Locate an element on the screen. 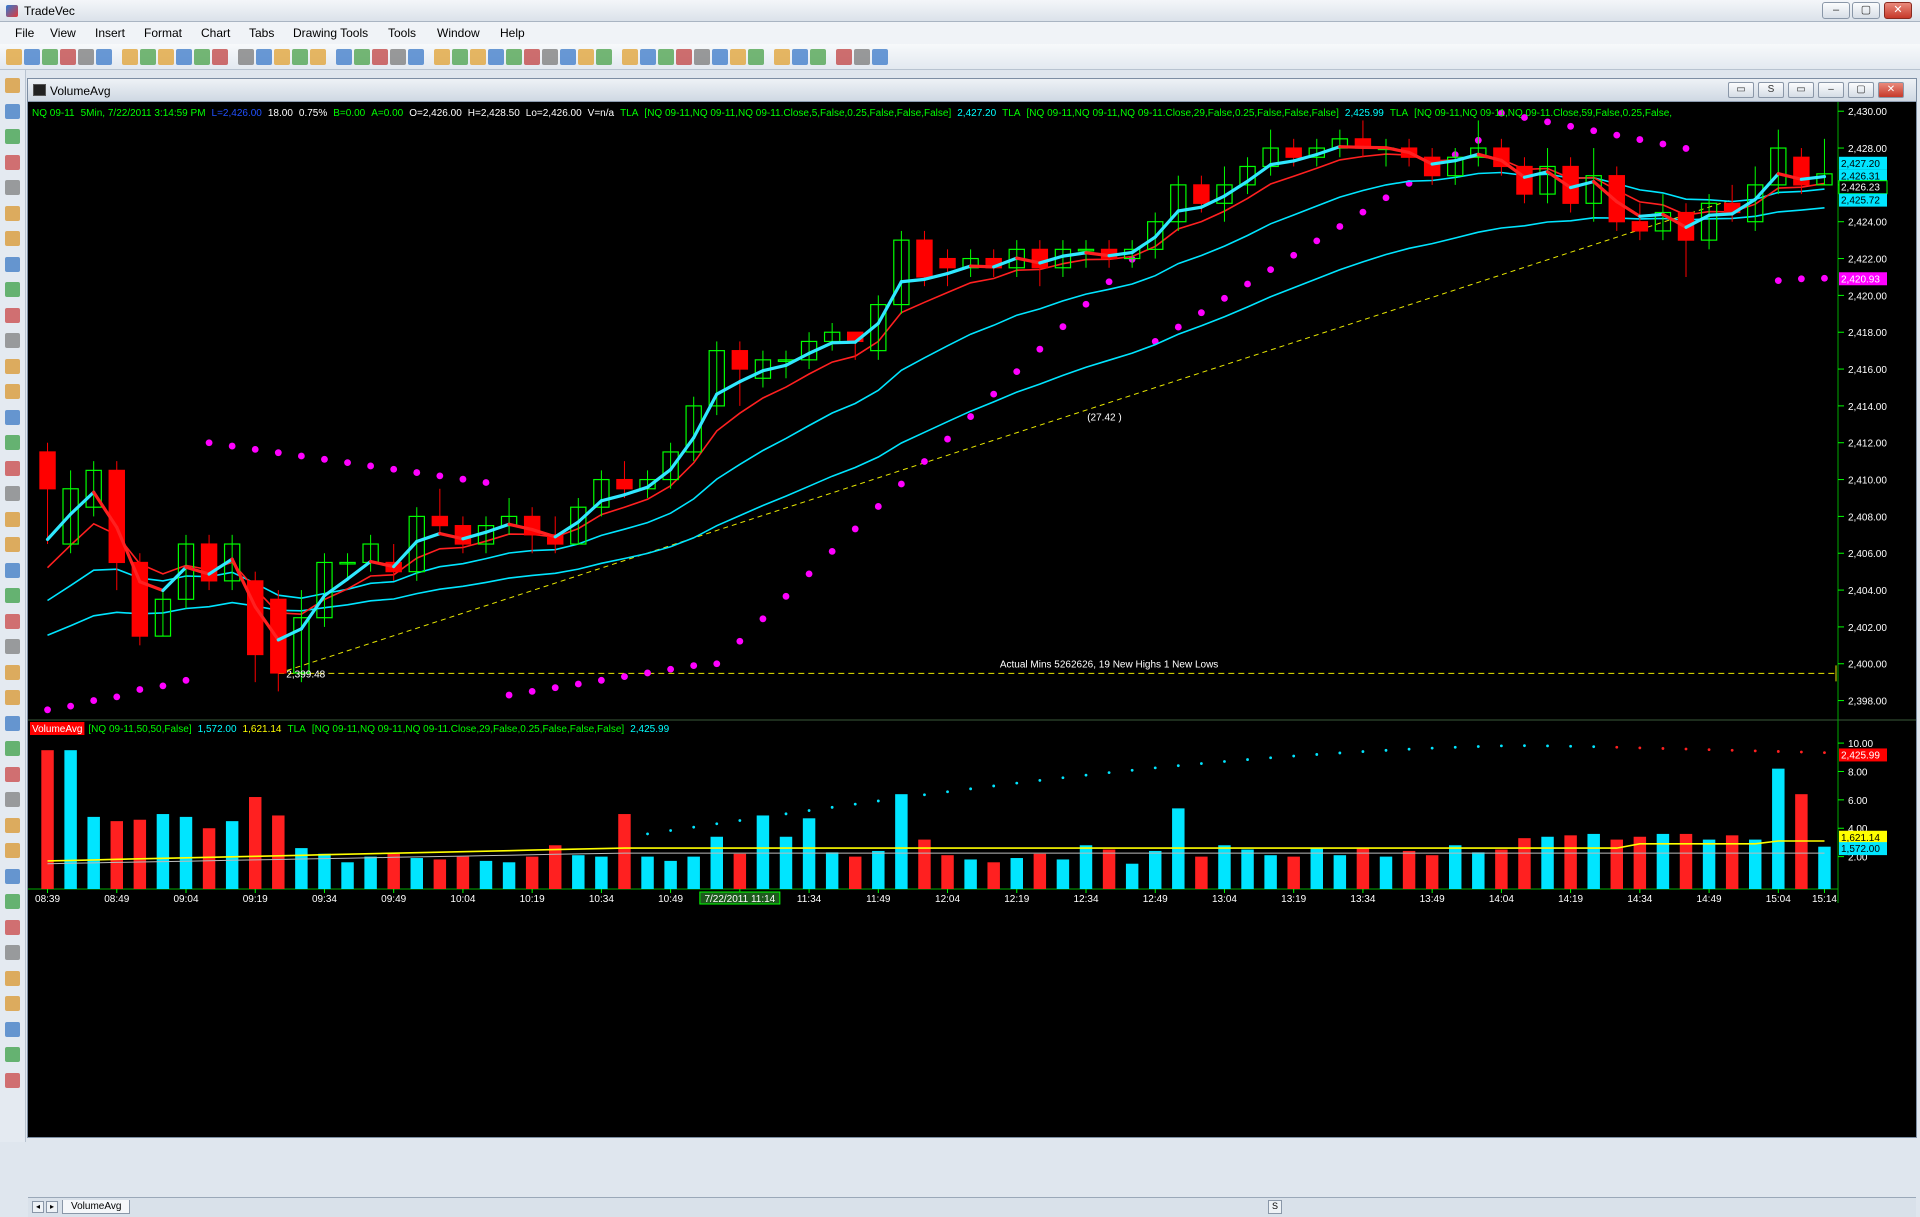 The image size is (1920, 1217). menu-format: Format is located at coordinates (163, 33).